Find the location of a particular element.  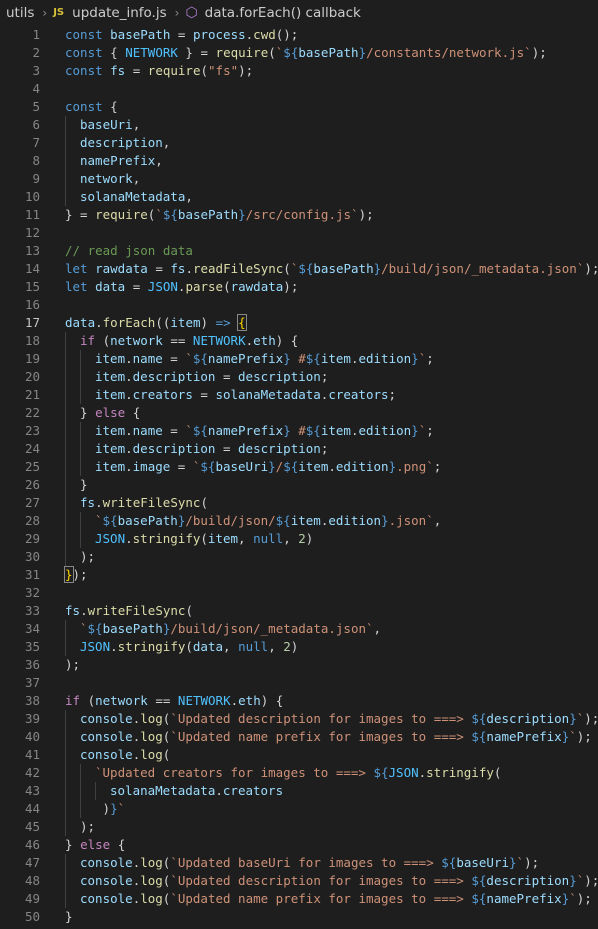

code-token: eth is located at coordinates (249, 700).